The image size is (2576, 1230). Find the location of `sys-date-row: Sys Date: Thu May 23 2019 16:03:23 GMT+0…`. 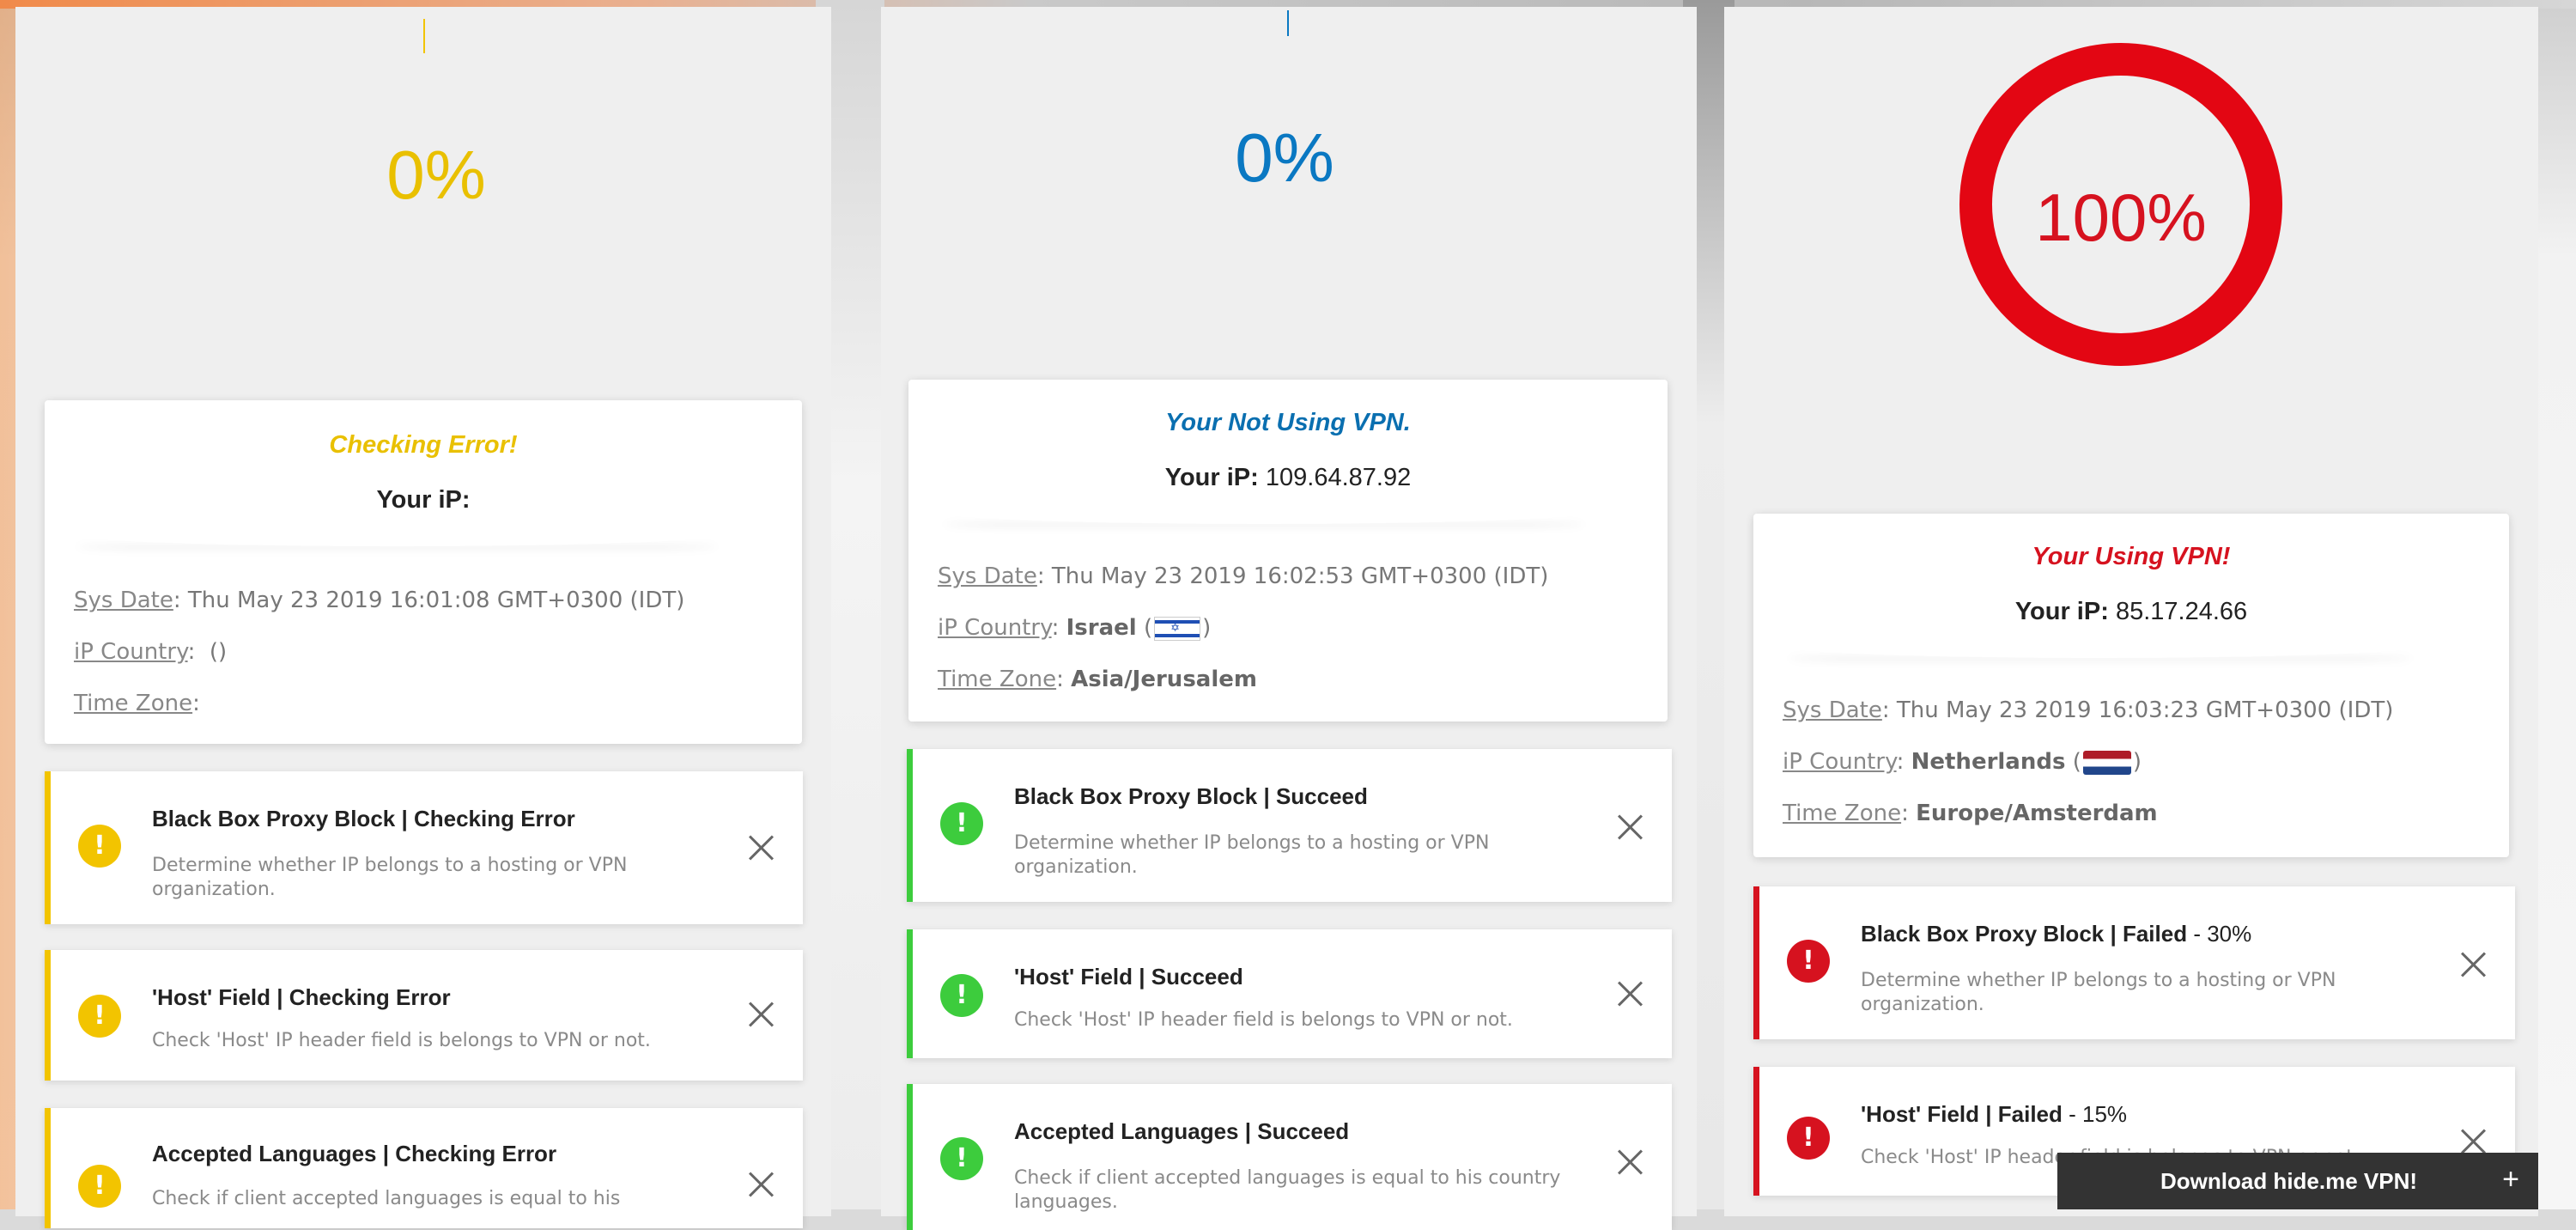

sys-date-row: Sys Date: Thu May 23 2019 16:03:23 GMT+0… is located at coordinates (2088, 710).